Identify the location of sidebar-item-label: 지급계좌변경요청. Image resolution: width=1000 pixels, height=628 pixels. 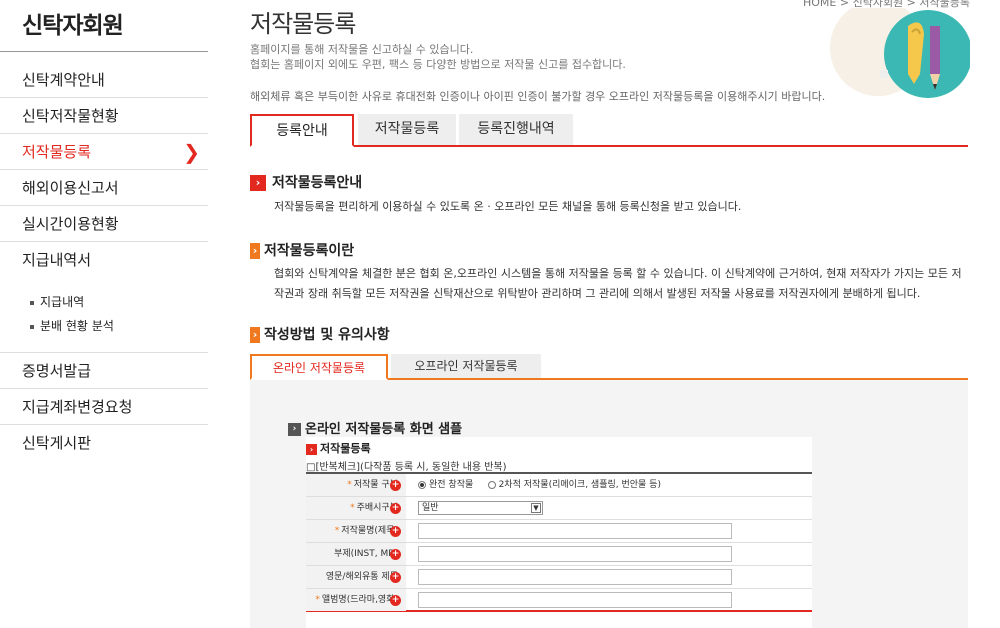
(77, 407).